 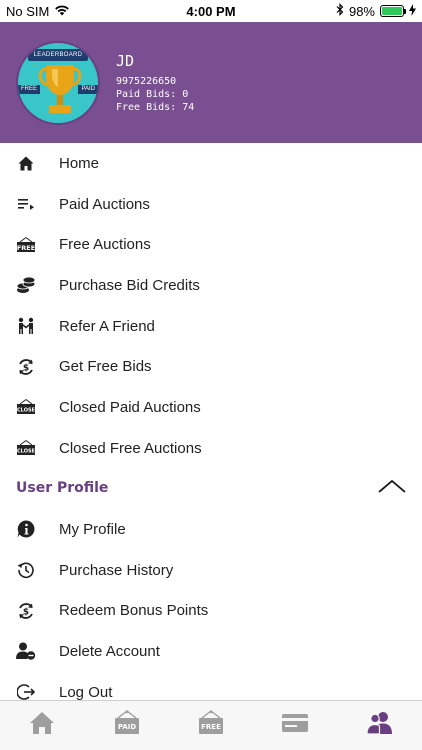 I want to click on menu-item-label: Home, so click(x=79, y=163).